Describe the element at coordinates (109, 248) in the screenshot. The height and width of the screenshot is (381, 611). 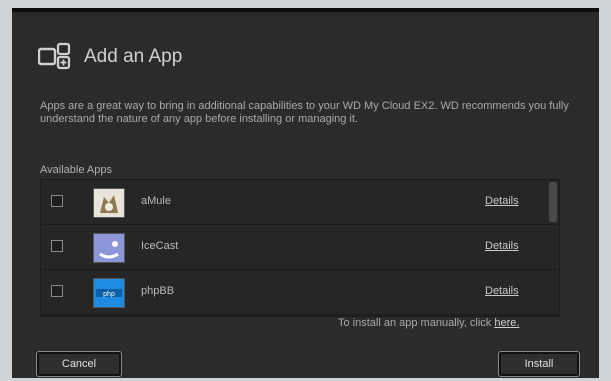
I see `icecast-app-icon` at that location.